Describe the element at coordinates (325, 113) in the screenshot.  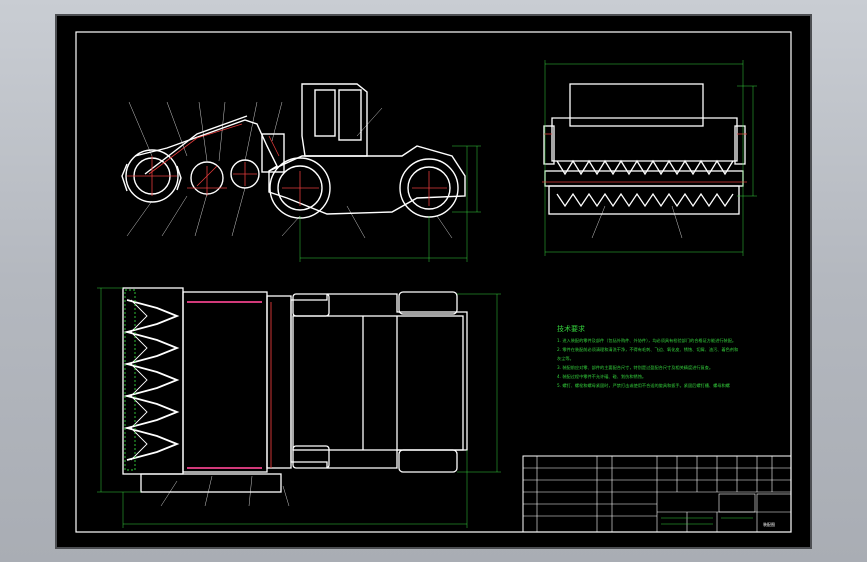
I see `cab-window-front` at that location.